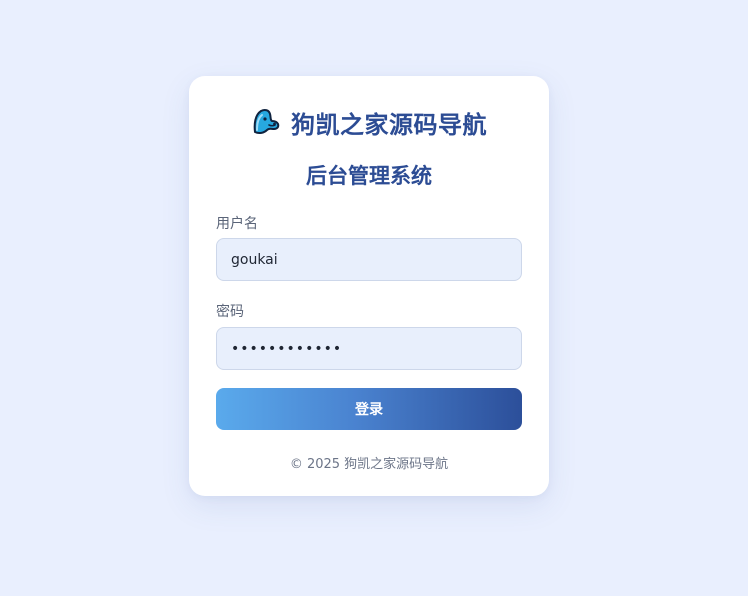 The width and height of the screenshot is (748, 596). I want to click on brand-header: 狗凯之家源码导航, so click(369, 122).